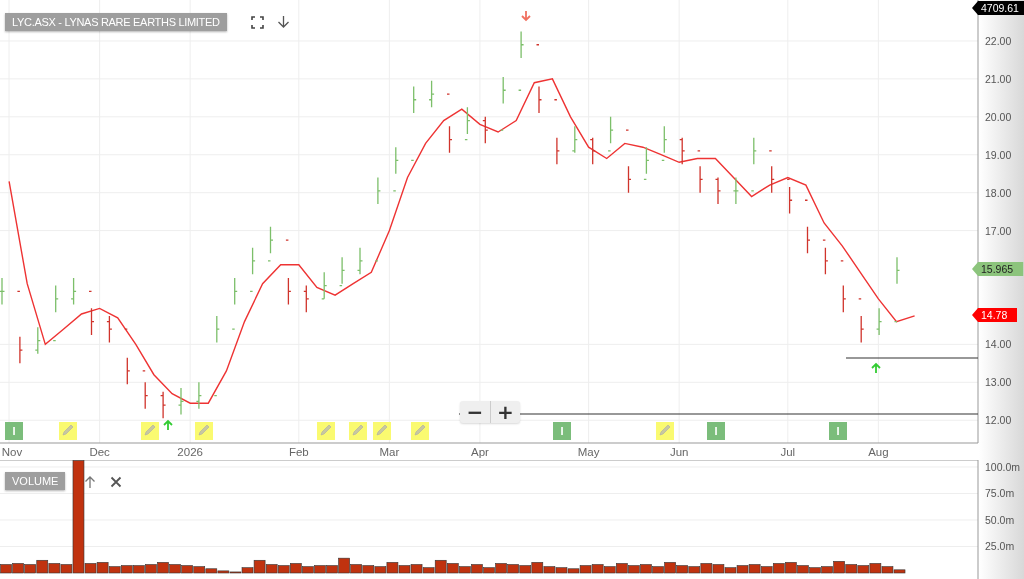 This screenshot has height=579, width=1024. Describe the element at coordinates (998, 344) in the screenshot. I see `y-axis-label: 14.00` at that location.